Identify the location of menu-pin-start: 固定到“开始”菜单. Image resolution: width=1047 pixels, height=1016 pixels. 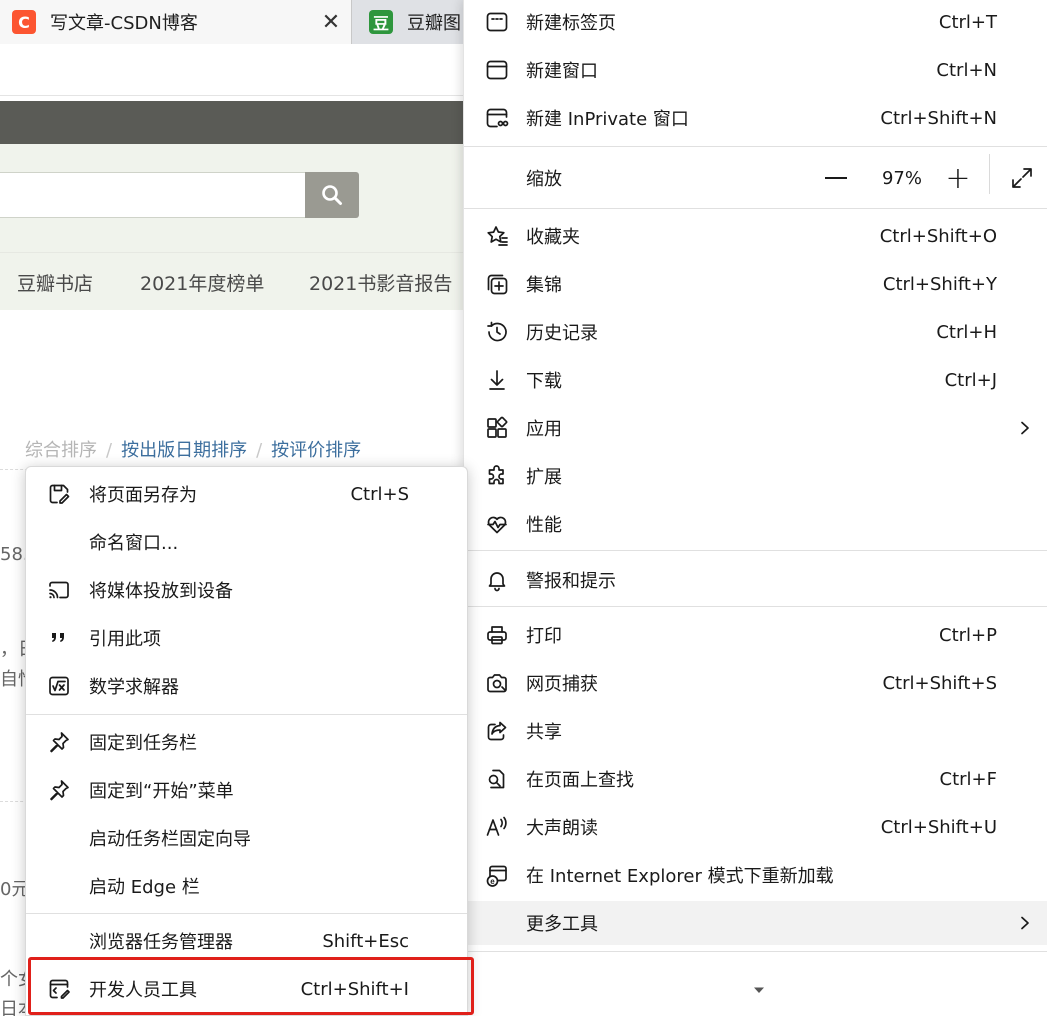
(246, 790).